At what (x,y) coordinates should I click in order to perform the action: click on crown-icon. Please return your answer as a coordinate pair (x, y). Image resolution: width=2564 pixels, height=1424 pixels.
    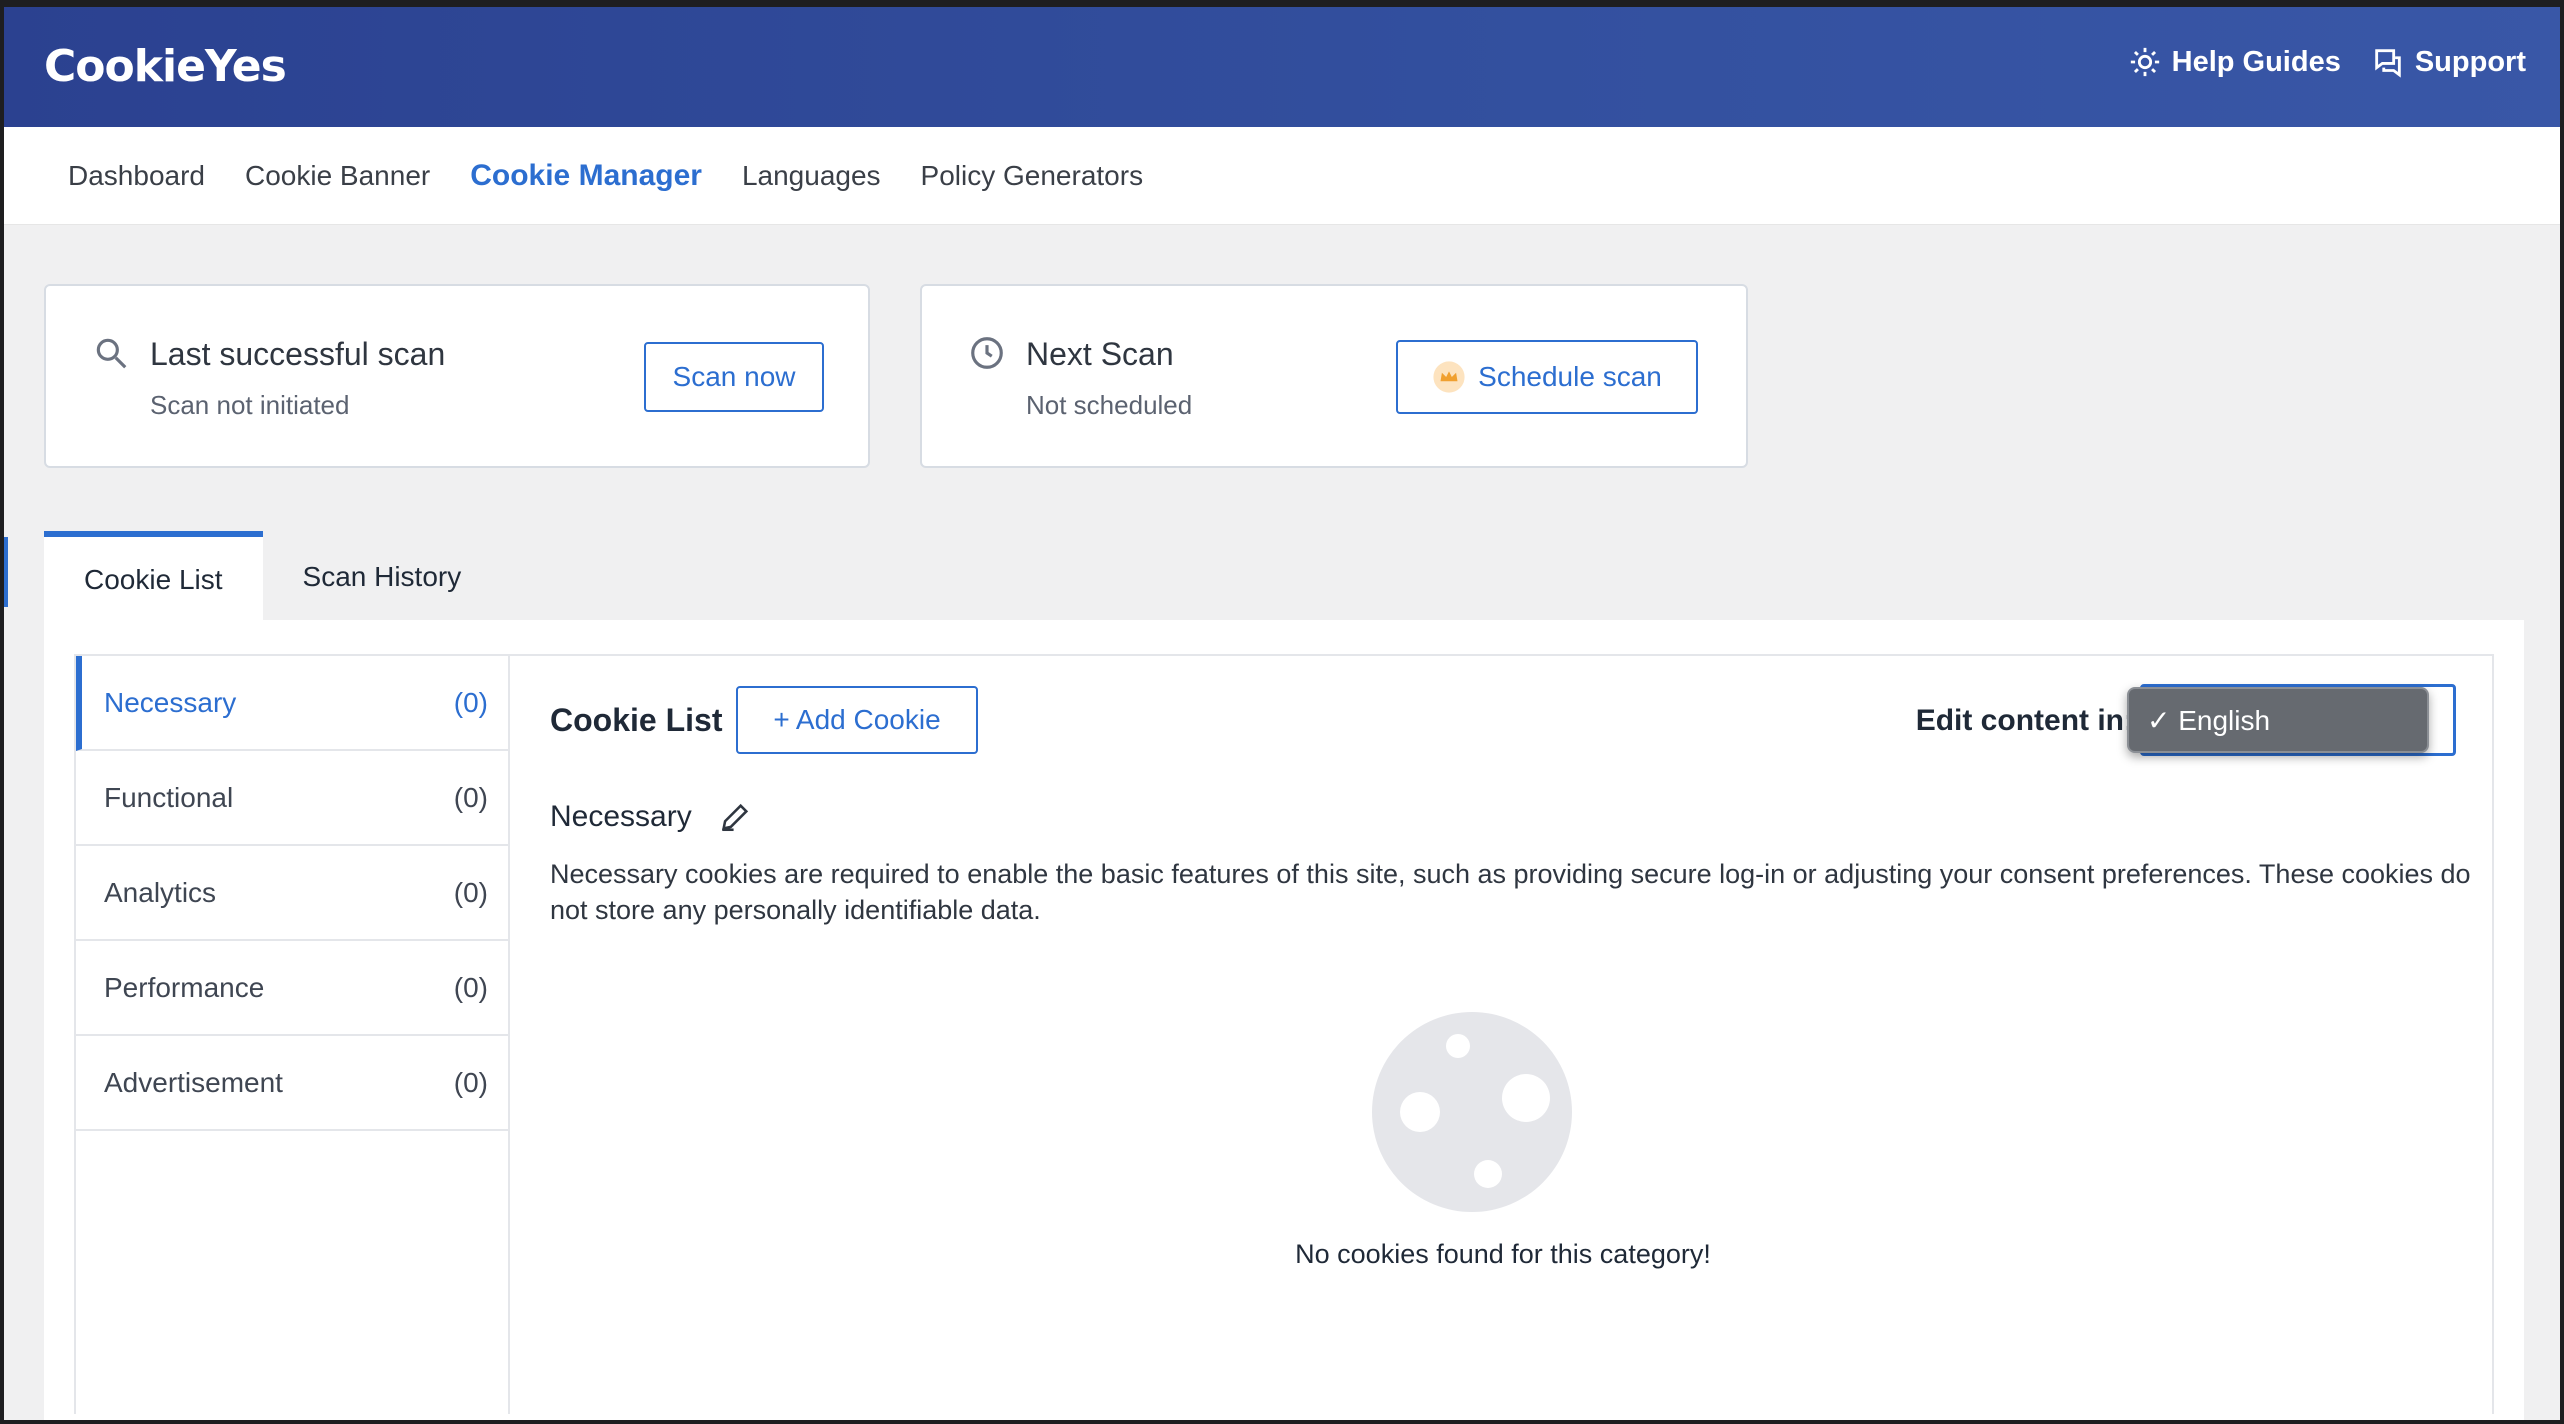
    Looking at the image, I should click on (1449, 377).